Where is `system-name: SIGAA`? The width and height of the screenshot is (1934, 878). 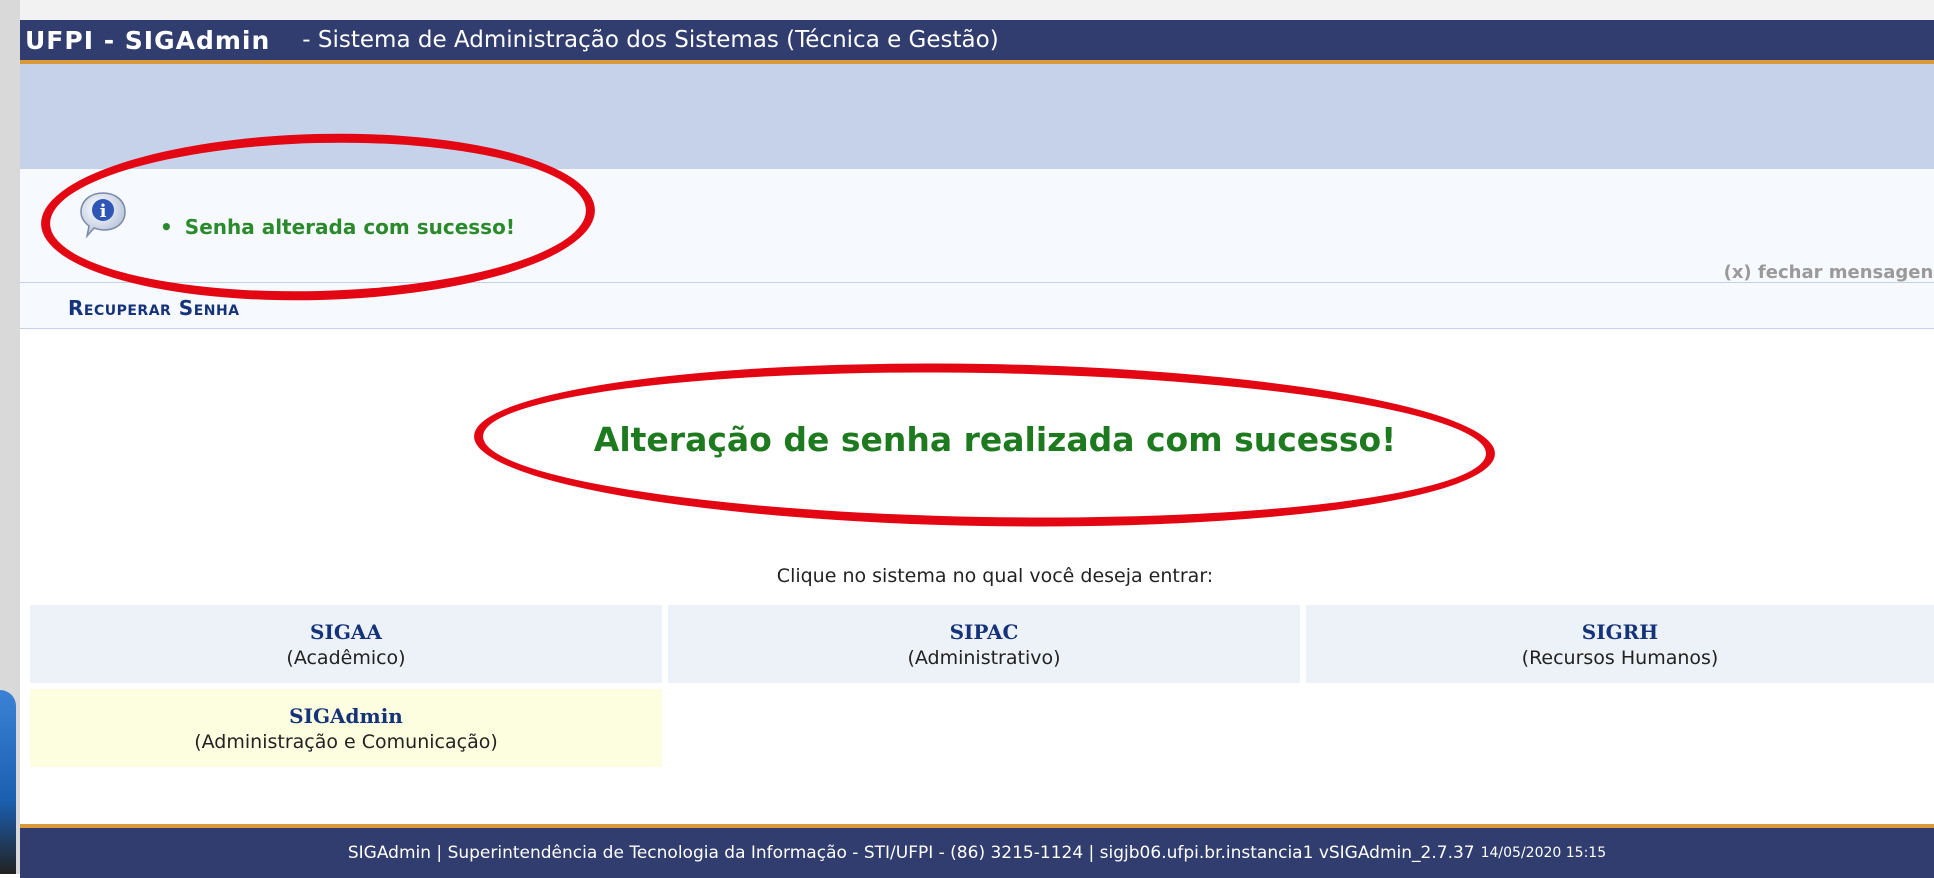
system-name: SIGAA is located at coordinates (346, 631).